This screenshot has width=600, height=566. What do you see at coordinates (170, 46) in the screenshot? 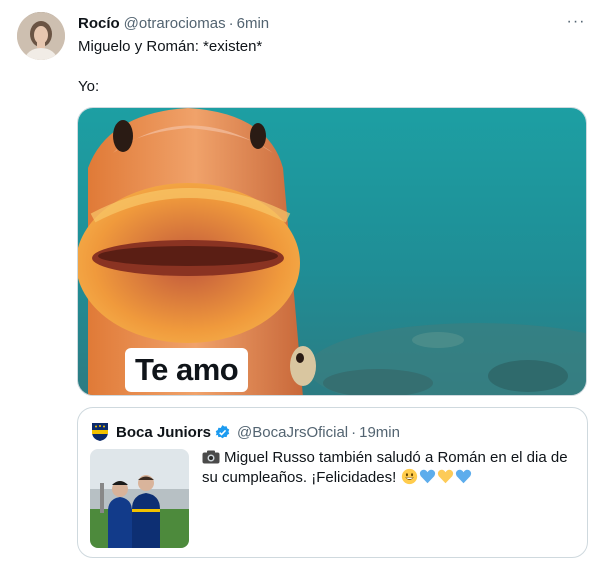
I see `tweet-text-line-1: Miguelo y Román: *existen*` at bounding box center [170, 46].